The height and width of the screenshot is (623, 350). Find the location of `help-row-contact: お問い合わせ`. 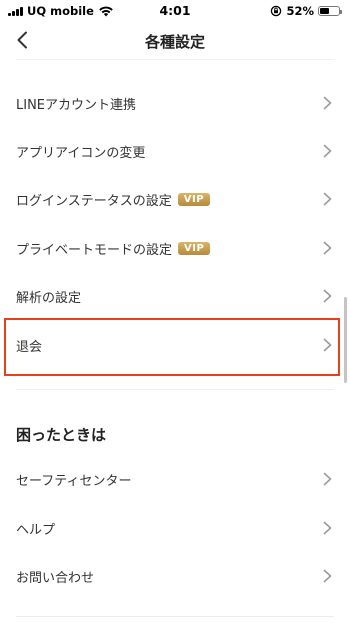

help-row-contact: お問い合わせ is located at coordinates (175, 576).